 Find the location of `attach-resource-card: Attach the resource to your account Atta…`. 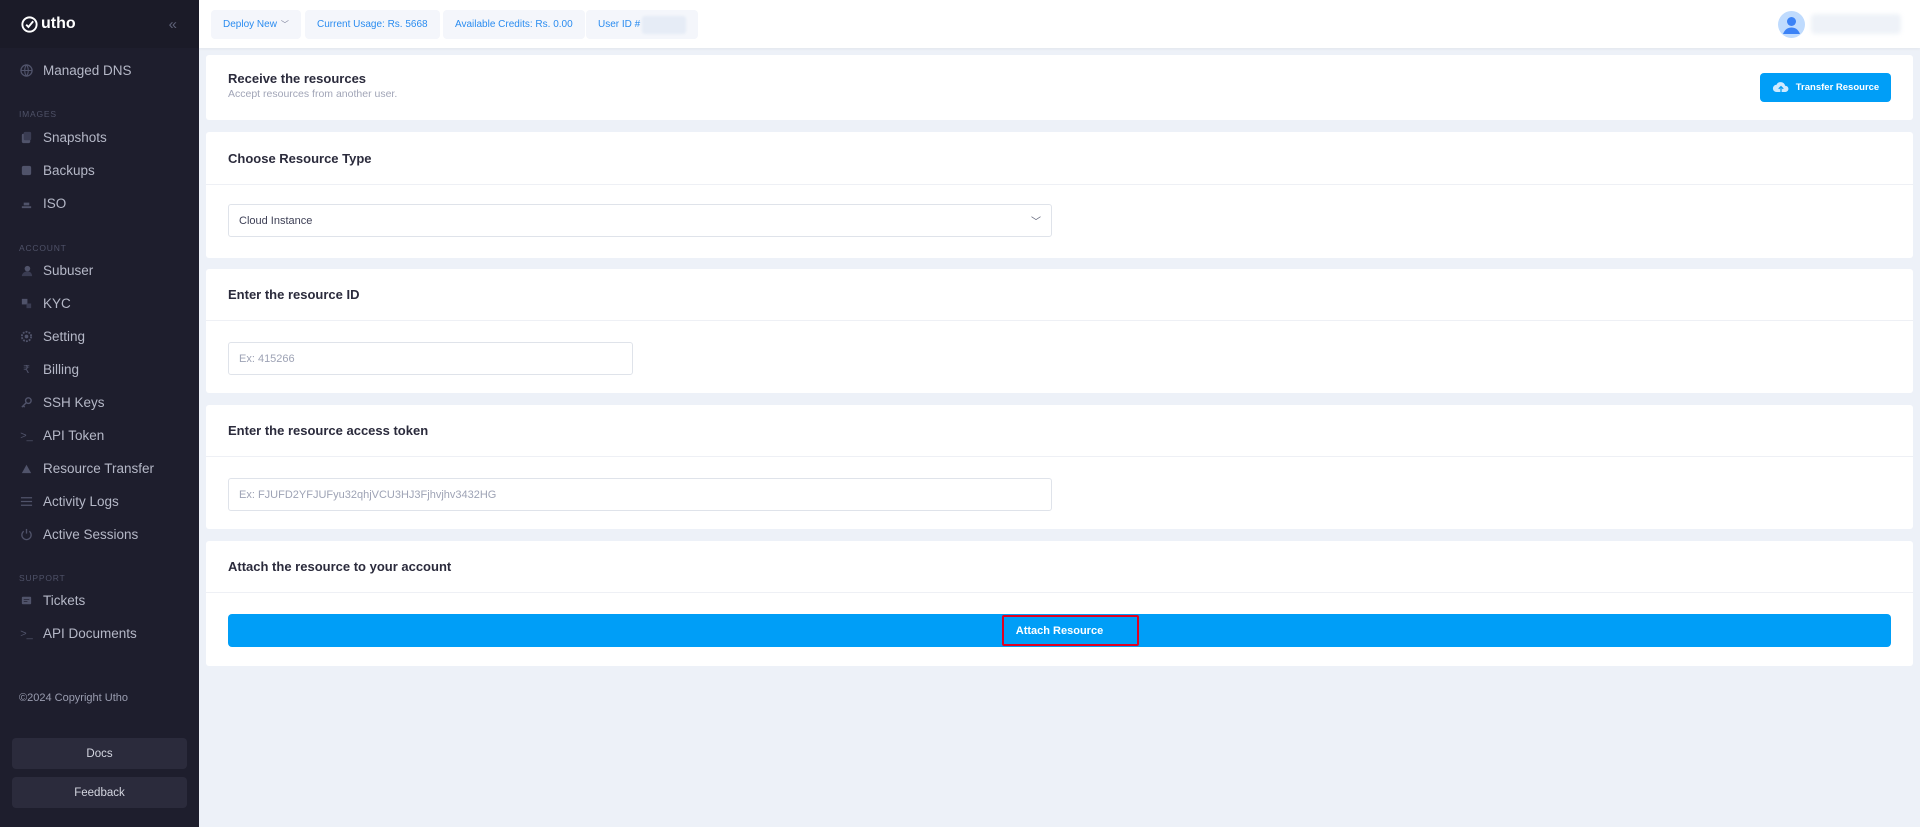

attach-resource-card: Attach the resource to your account Atta… is located at coordinates (1059, 603).